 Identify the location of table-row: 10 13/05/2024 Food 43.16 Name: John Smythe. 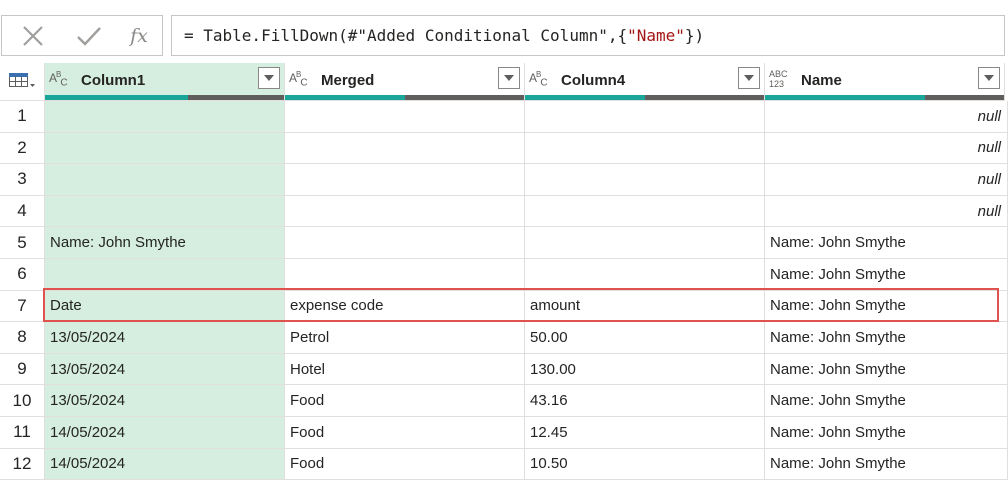
(504, 401).